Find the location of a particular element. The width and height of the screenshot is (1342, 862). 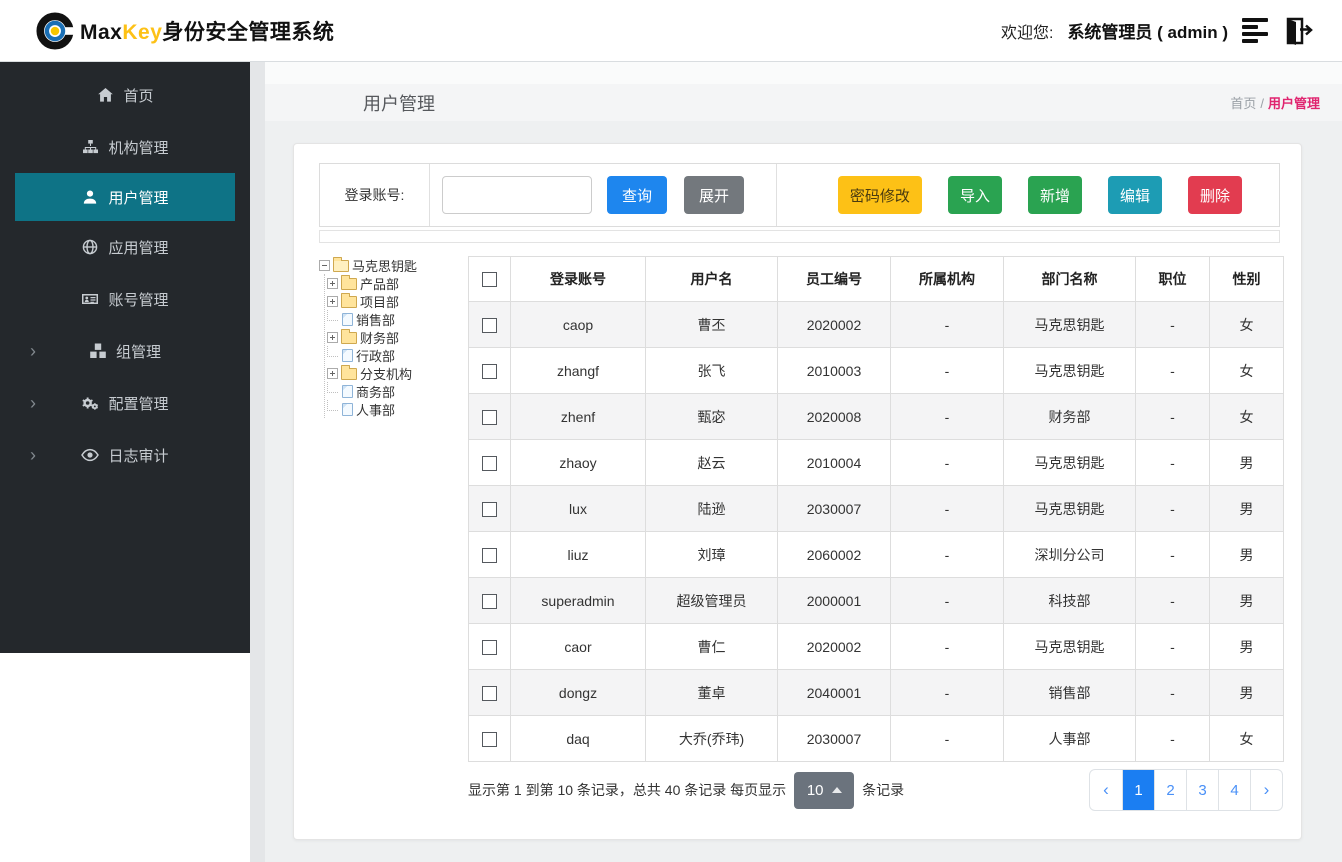

table-row: daq 大乔(乔玮) 2030007- 人事部 - 女 is located at coordinates (876, 738).